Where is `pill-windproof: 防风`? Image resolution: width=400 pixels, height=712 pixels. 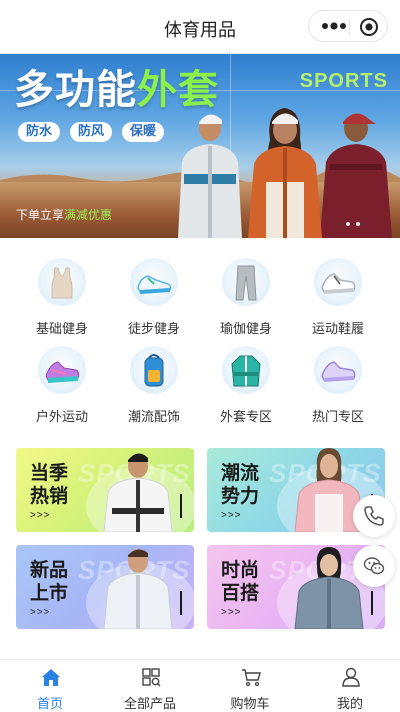 pill-windproof: 防风 is located at coordinates (91, 132).